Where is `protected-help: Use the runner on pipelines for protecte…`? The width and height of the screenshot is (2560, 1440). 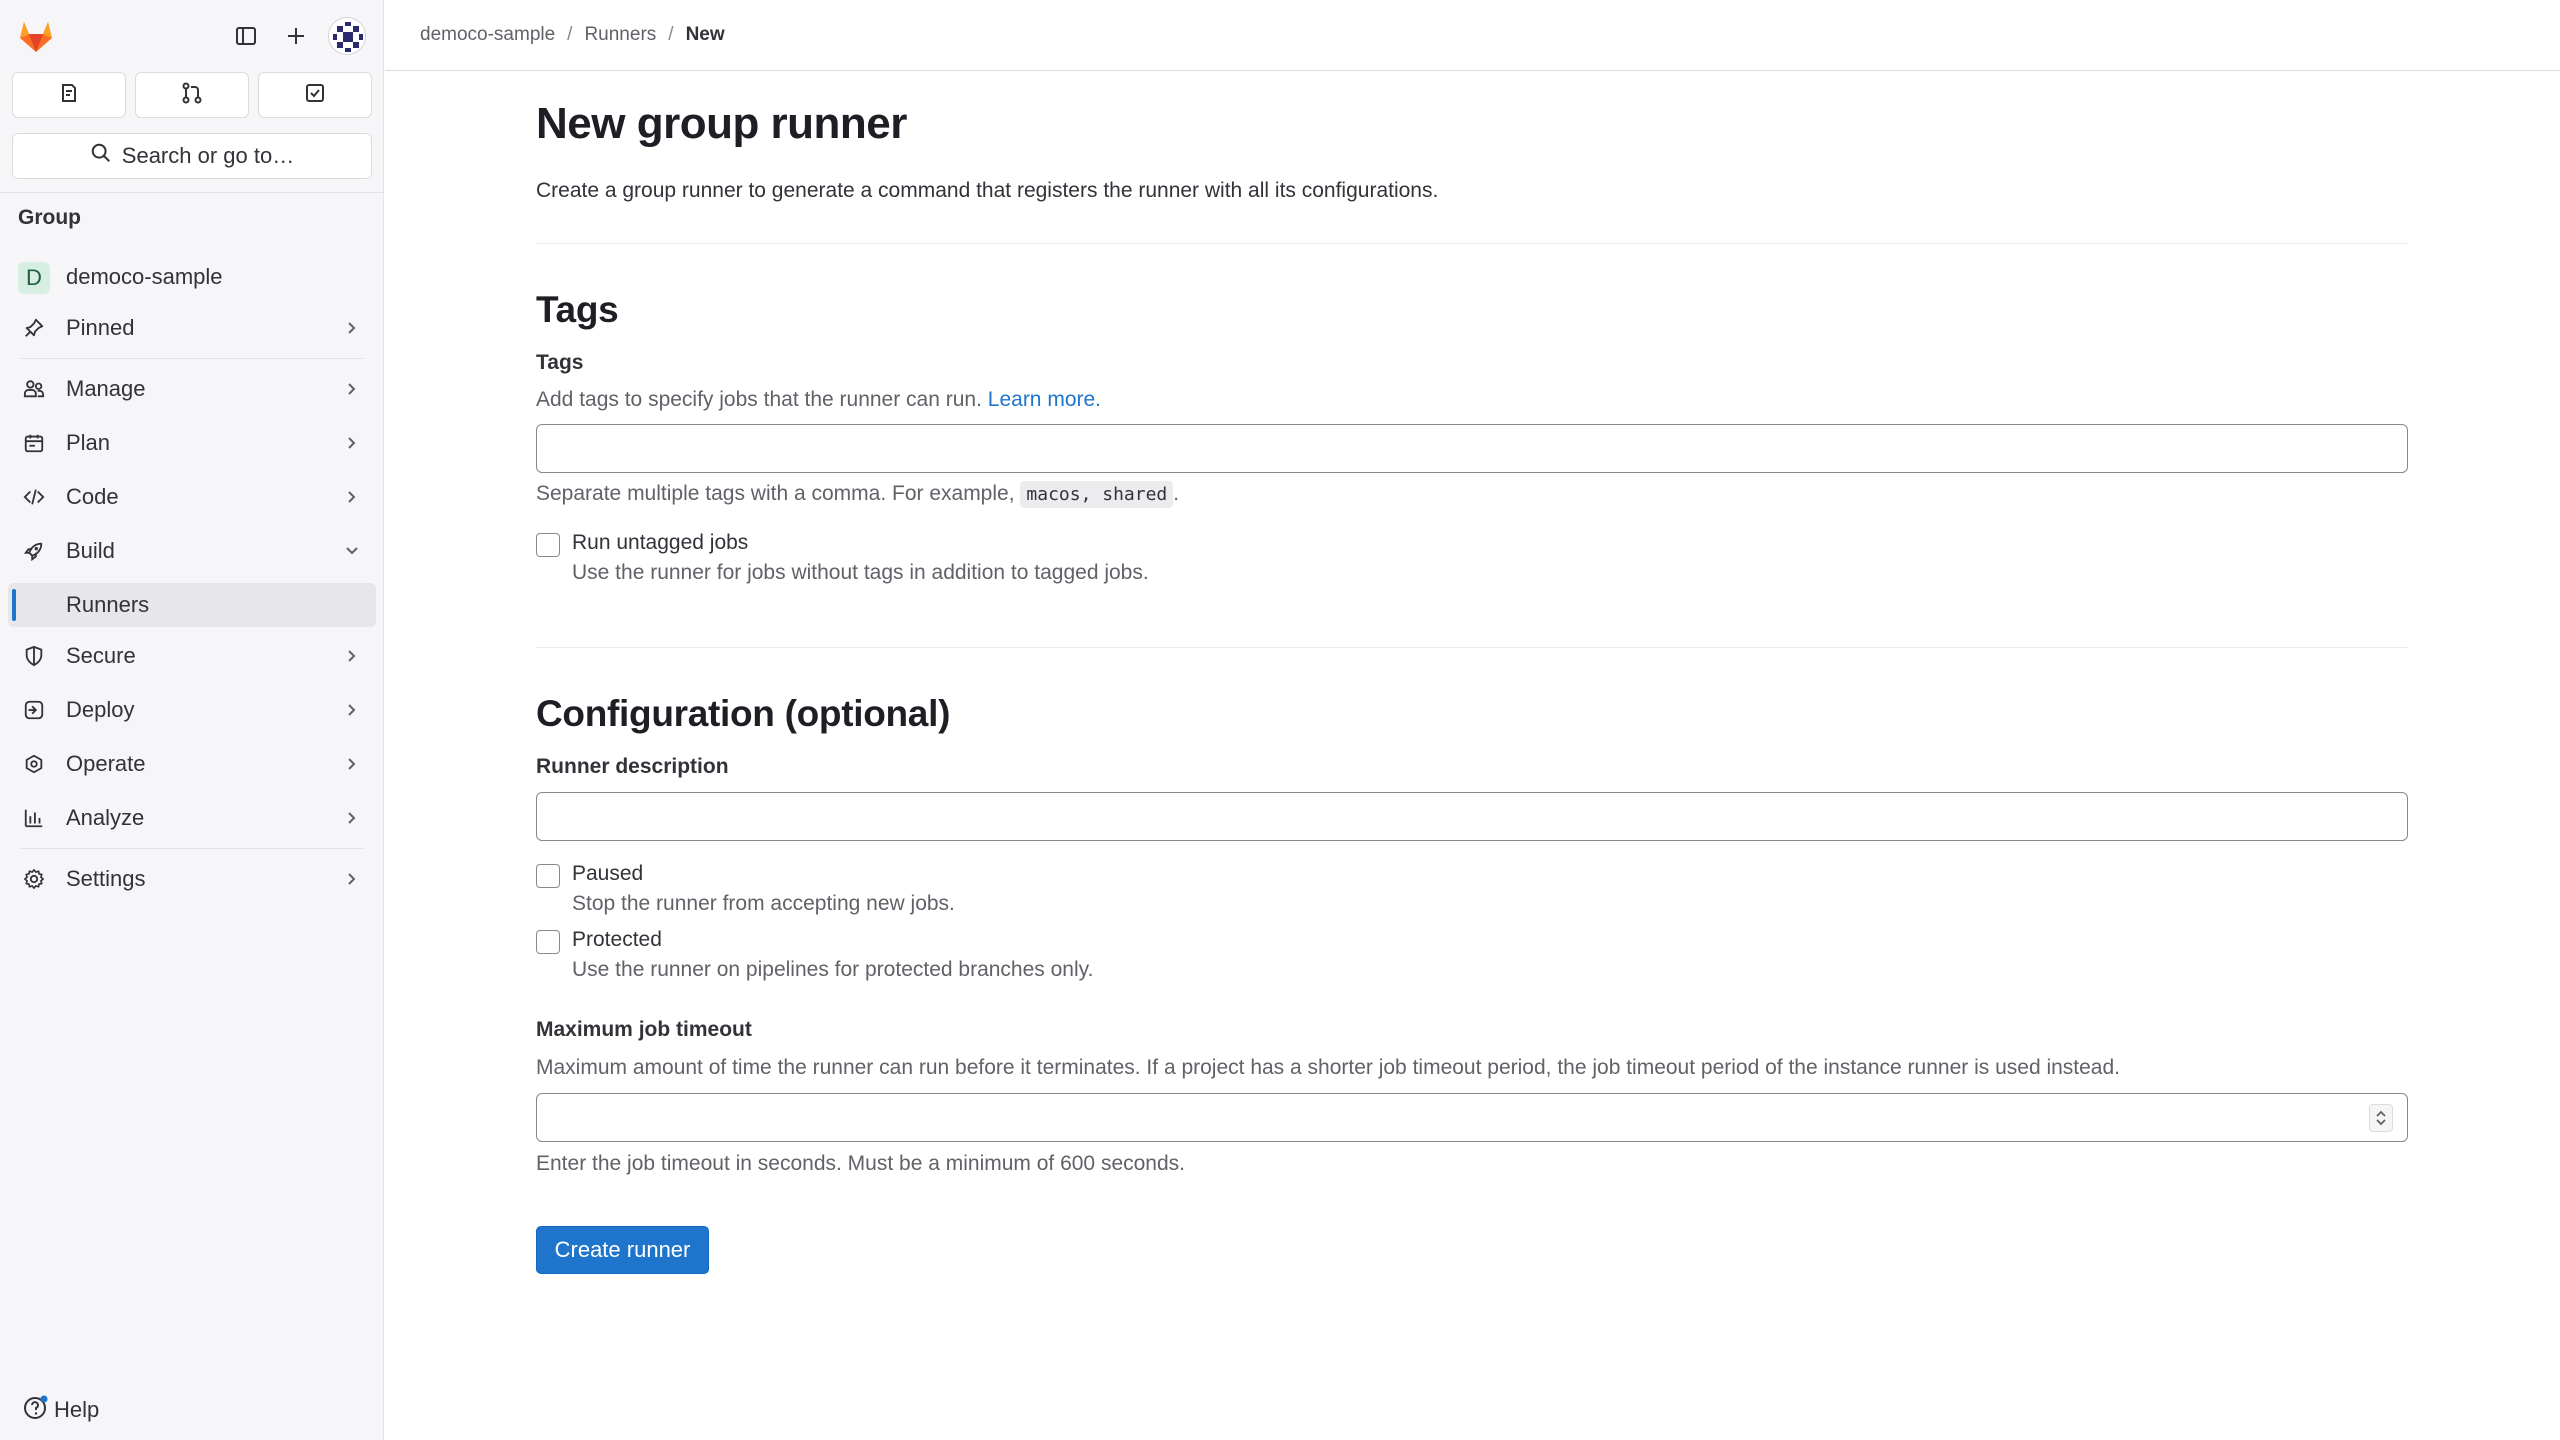 protected-help: Use the runner on pipelines for protecte… is located at coordinates (833, 969).